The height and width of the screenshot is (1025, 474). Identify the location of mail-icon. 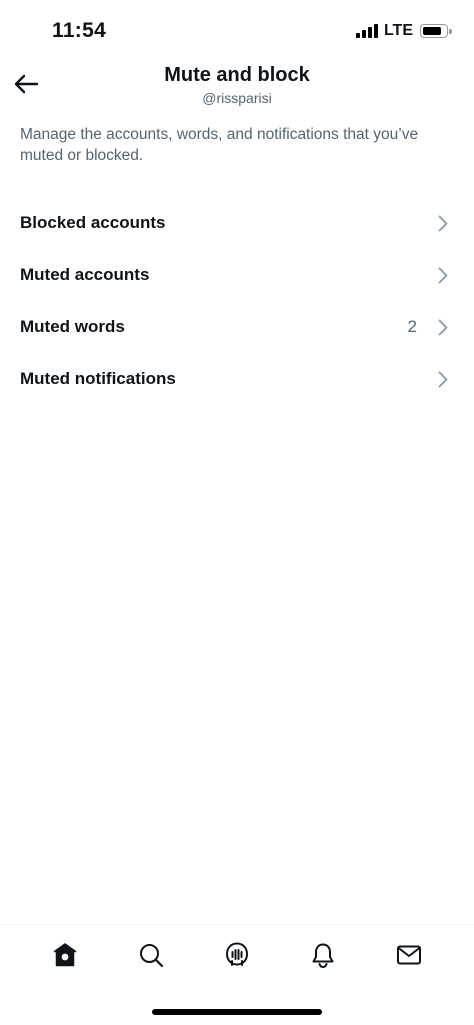
(409, 954).